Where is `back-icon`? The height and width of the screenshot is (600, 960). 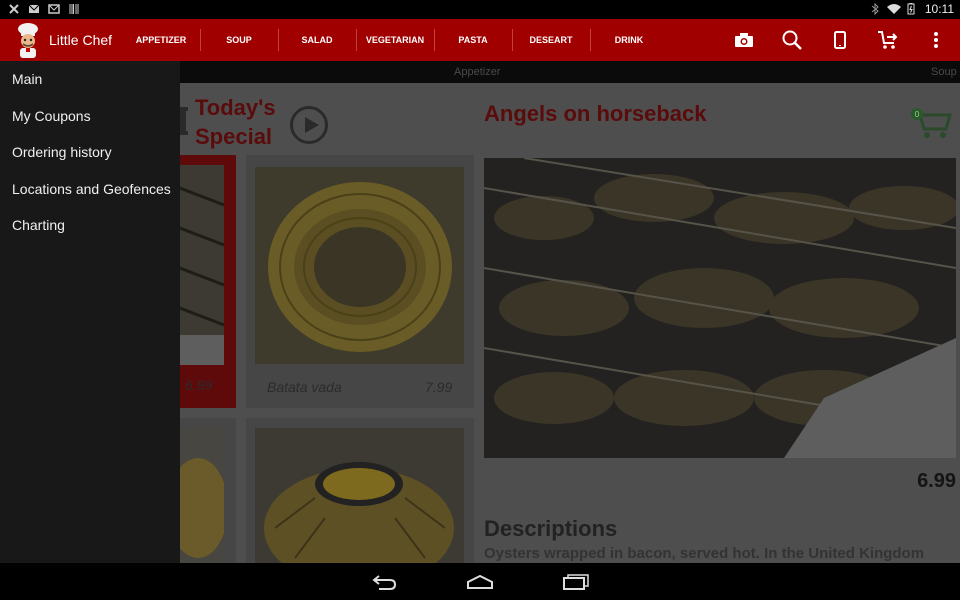
back-icon is located at coordinates (384, 582).